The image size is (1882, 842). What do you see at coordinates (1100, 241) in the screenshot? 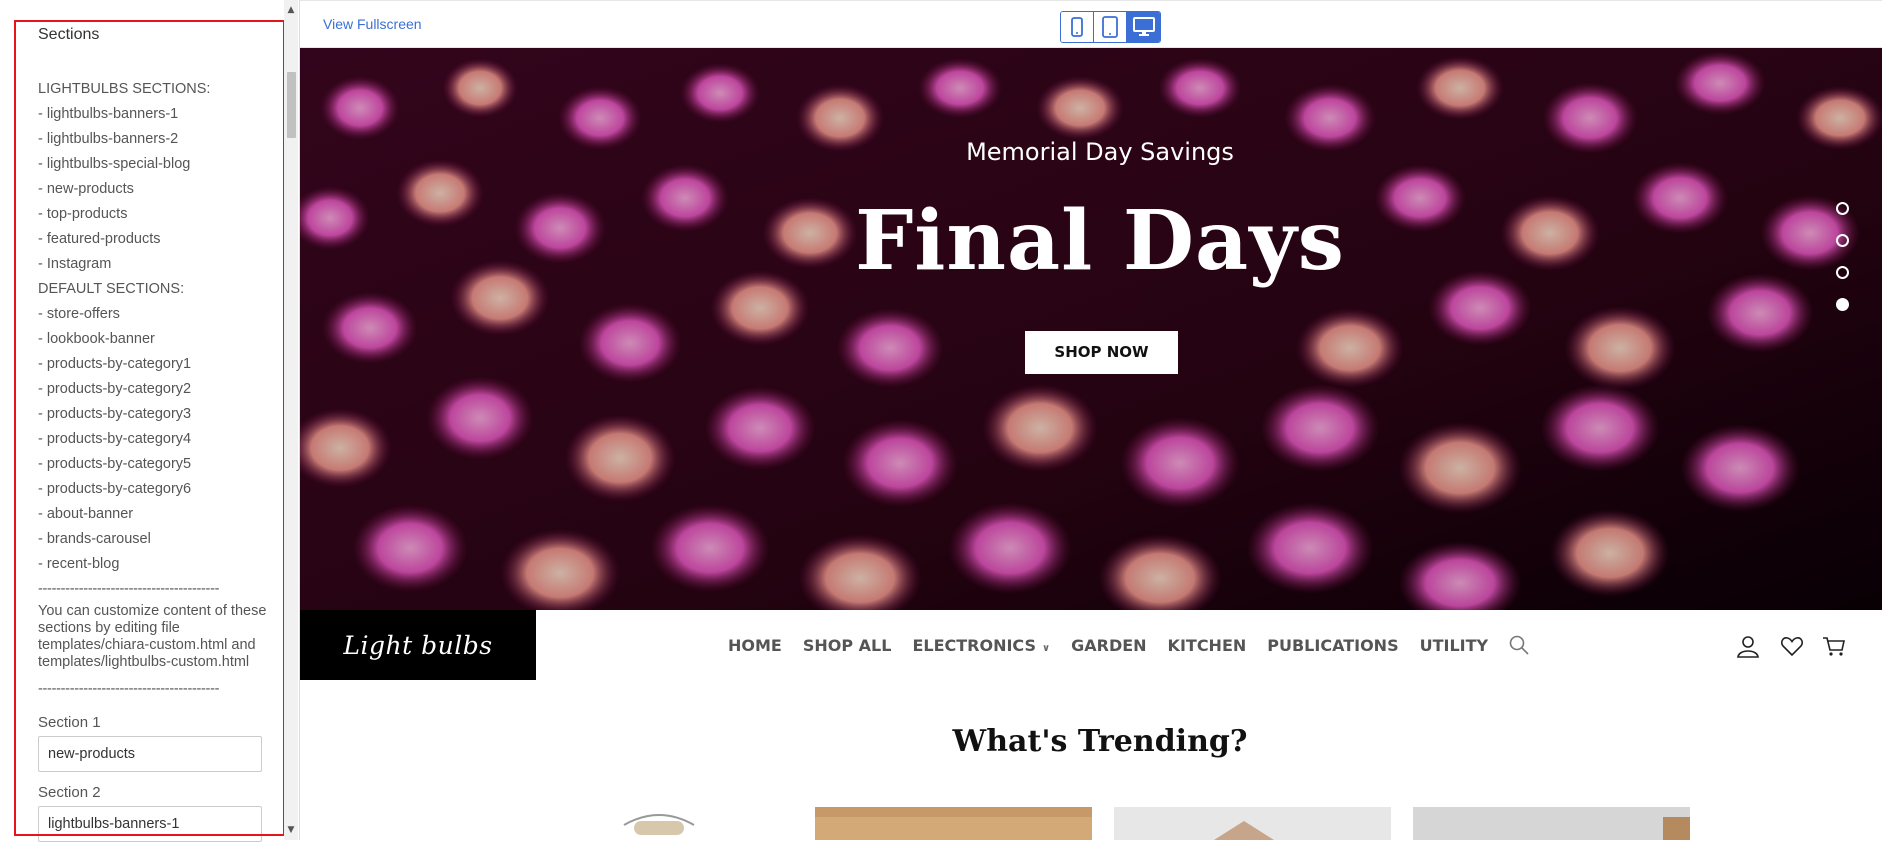
I see `hero-title: Final Days` at bounding box center [1100, 241].